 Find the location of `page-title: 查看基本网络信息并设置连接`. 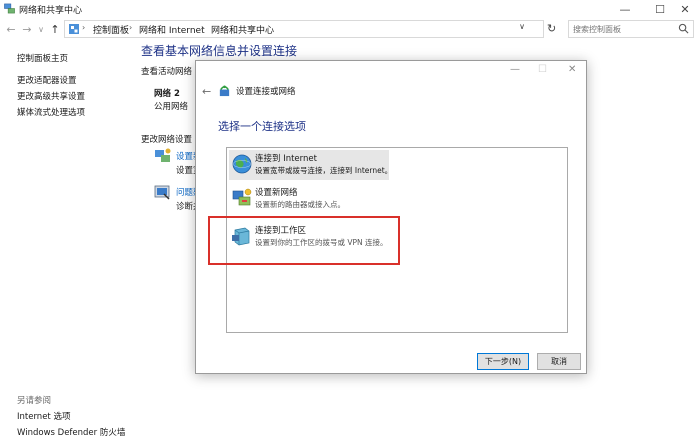

page-title: 查看基本网络信息并设置连接 is located at coordinates (219, 51).